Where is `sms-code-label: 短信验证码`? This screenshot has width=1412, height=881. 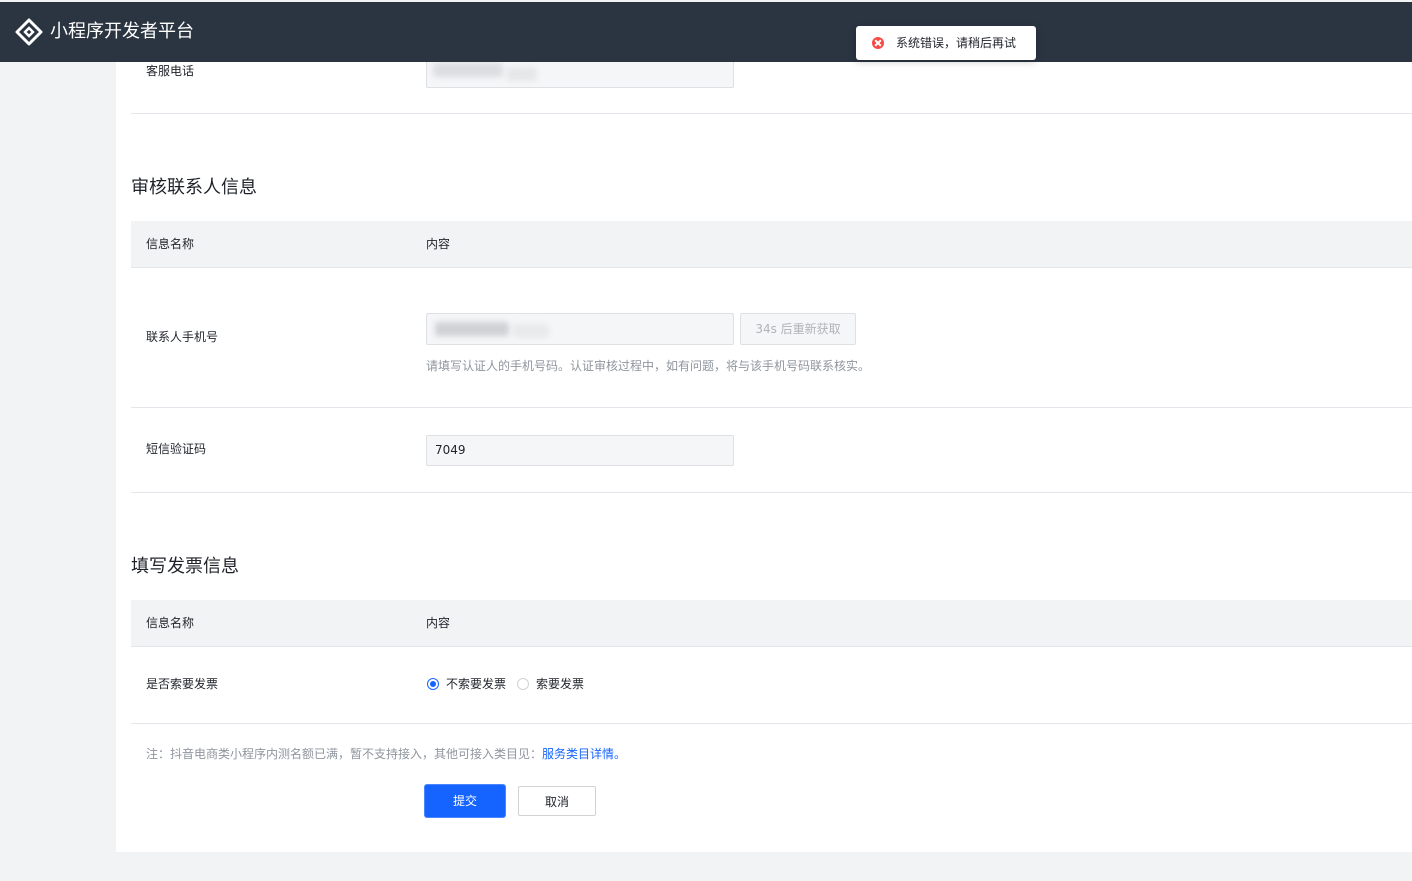 sms-code-label: 短信验证码 is located at coordinates (176, 449).